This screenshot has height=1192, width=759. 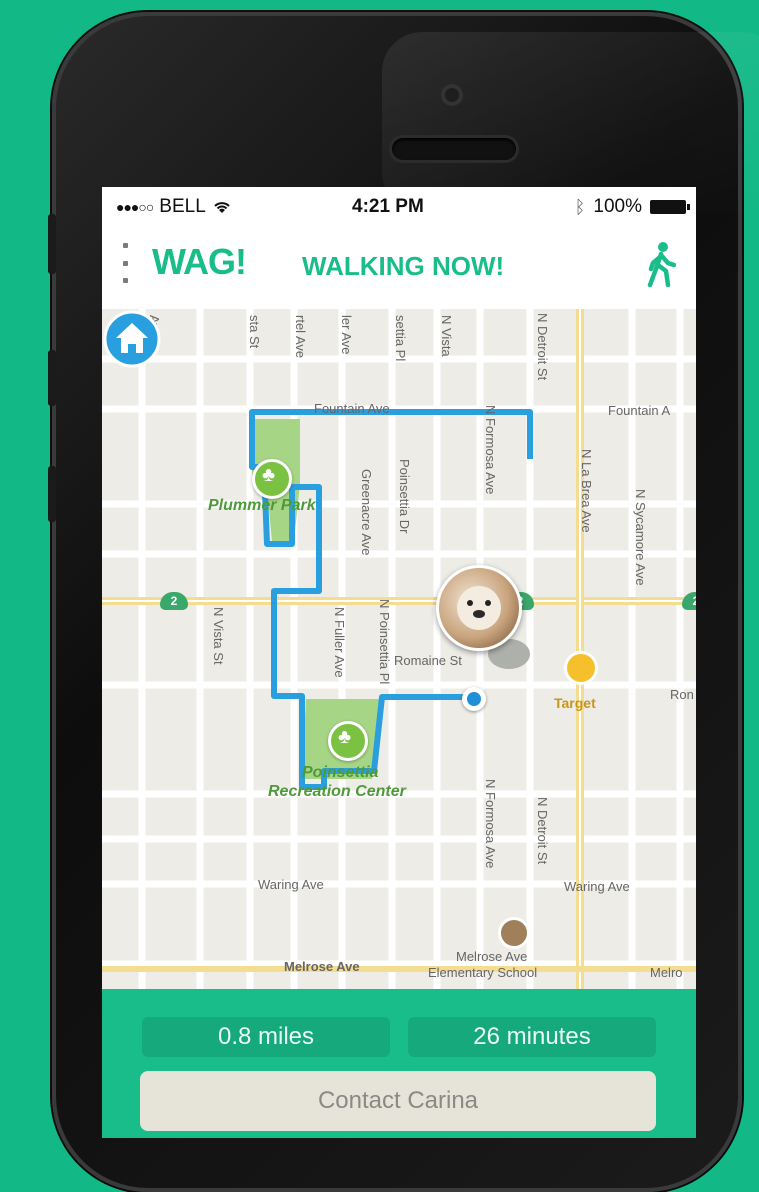 What do you see at coordinates (474, 699) in the screenshot?
I see `current-location-icon` at bounding box center [474, 699].